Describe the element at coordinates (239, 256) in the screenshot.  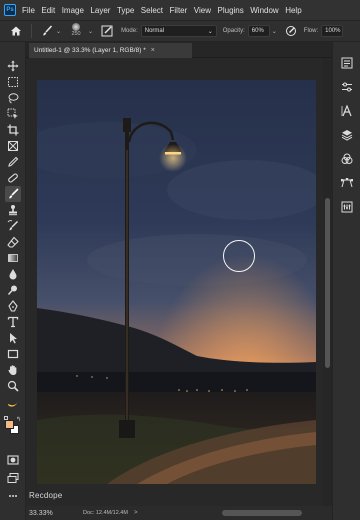
I see `brush-cursor` at that location.